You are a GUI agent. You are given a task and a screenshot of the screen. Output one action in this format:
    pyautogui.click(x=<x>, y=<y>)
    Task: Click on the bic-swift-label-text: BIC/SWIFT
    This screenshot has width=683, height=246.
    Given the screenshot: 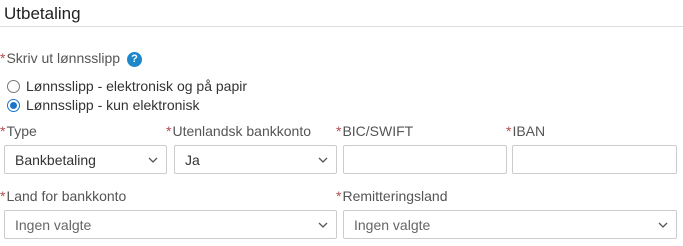 What is the action you would take?
    pyautogui.click(x=378, y=131)
    